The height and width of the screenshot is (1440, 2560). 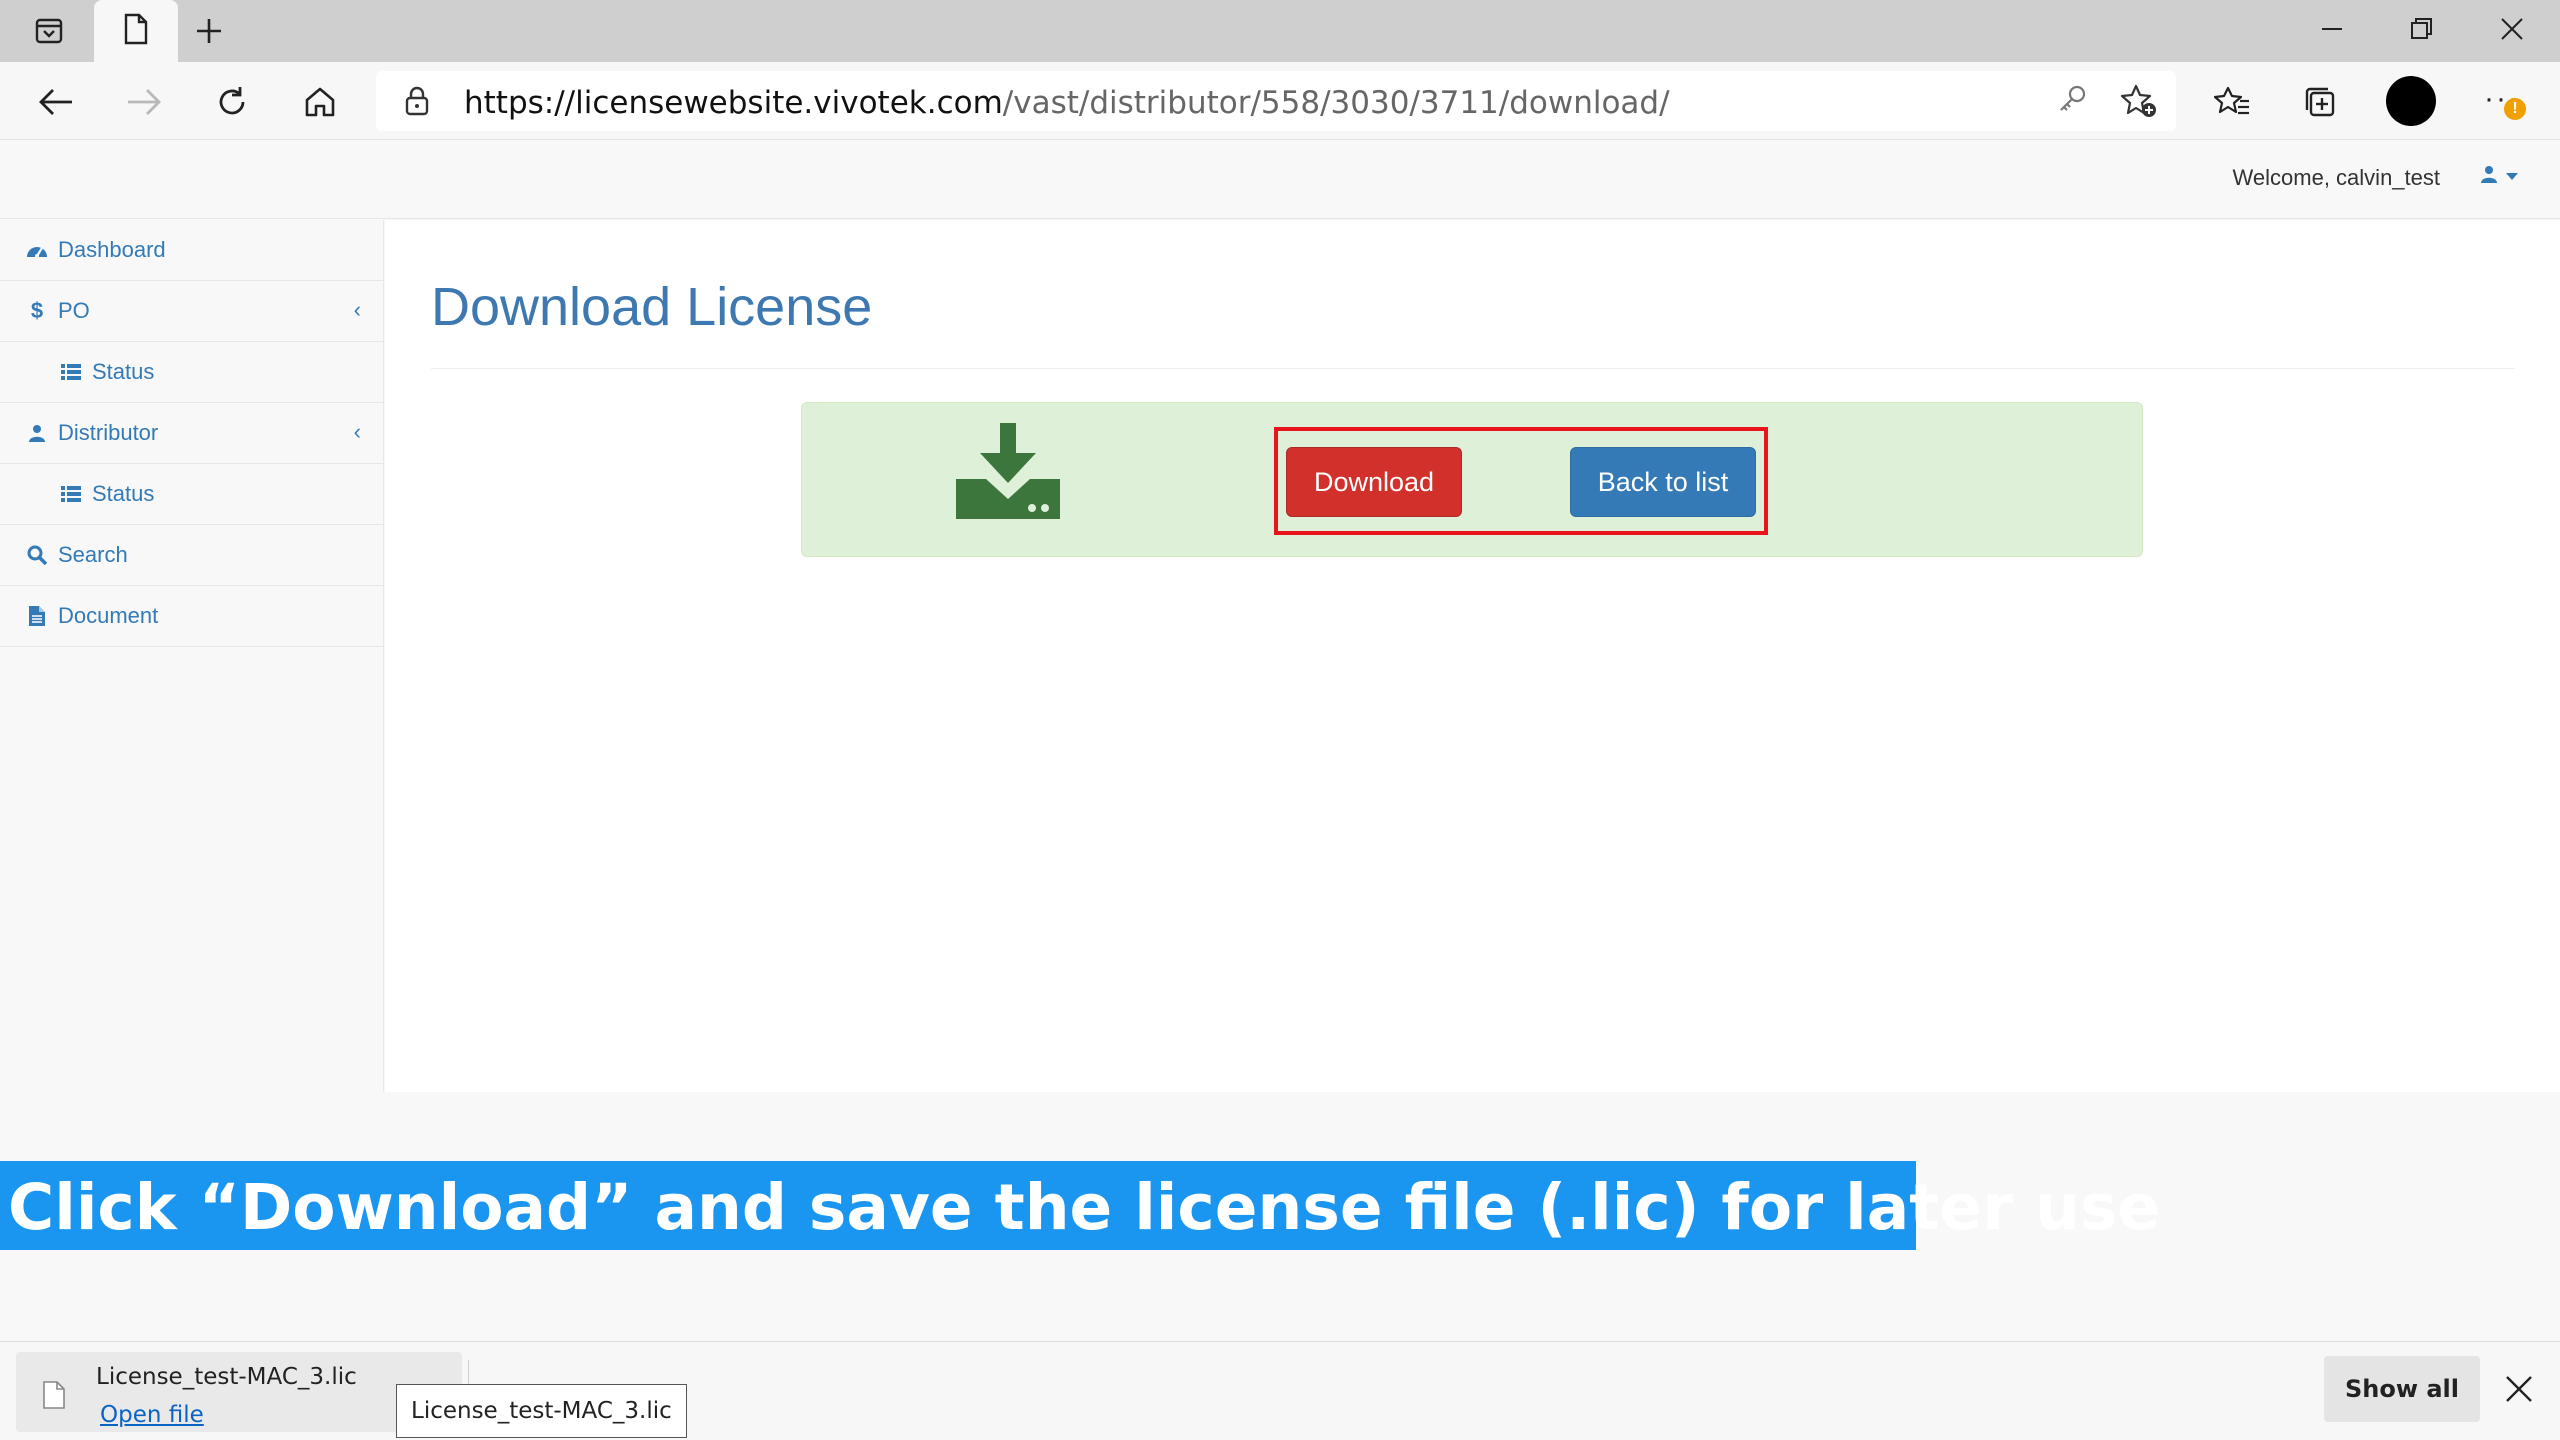 What do you see at coordinates (191, 311) in the screenshot?
I see `sidebar-item-po: $ PO ‹` at bounding box center [191, 311].